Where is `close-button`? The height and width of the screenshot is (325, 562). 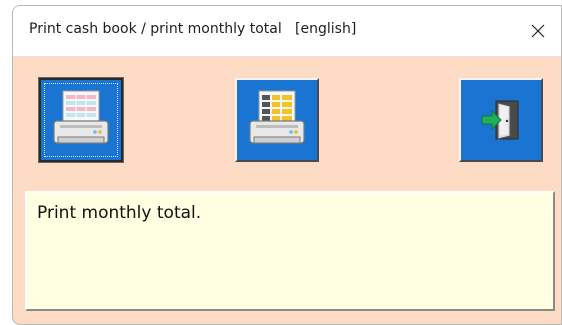 close-button is located at coordinates (538, 31).